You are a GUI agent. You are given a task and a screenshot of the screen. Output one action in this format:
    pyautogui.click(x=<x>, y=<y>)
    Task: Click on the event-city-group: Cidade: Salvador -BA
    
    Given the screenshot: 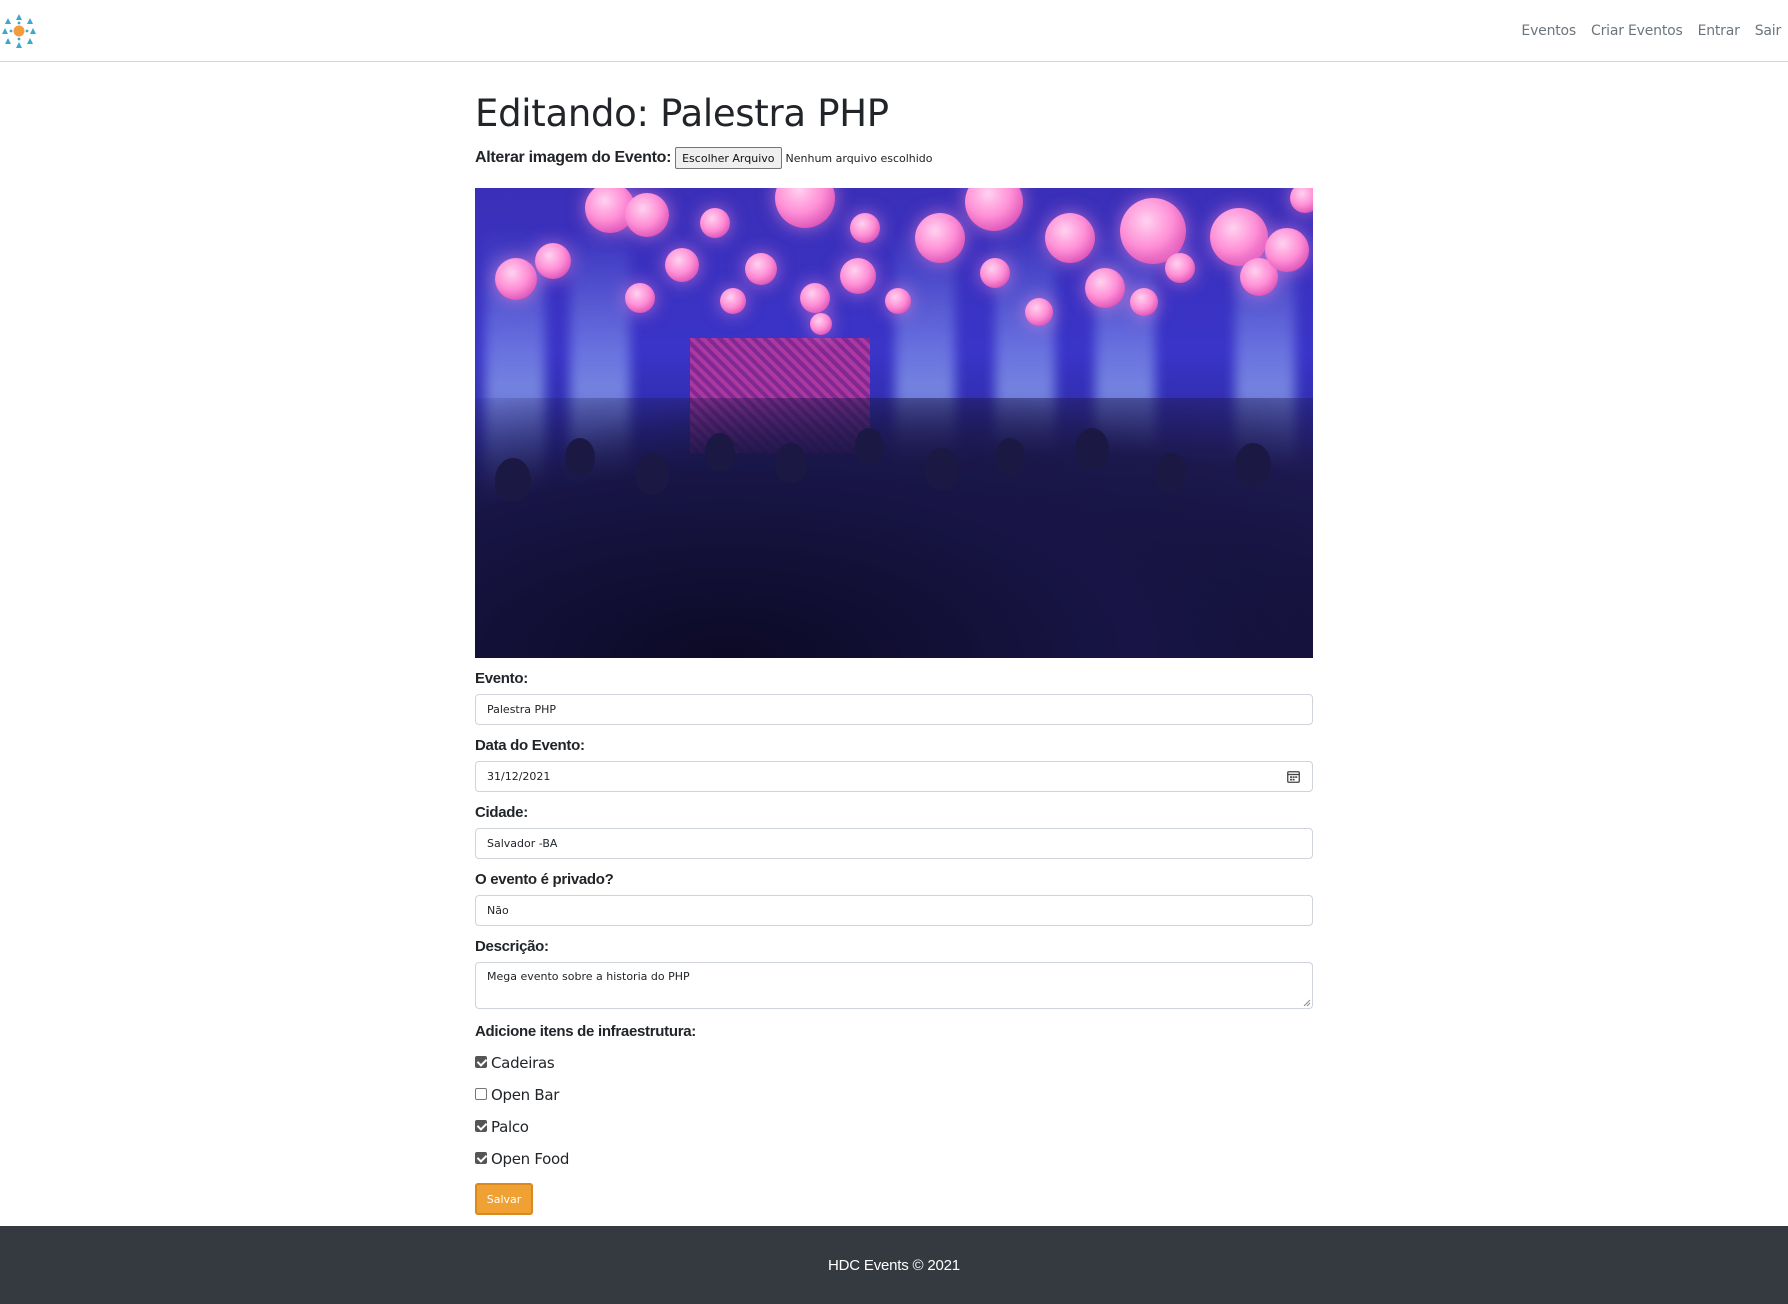 What is the action you would take?
    pyautogui.click(x=894, y=830)
    